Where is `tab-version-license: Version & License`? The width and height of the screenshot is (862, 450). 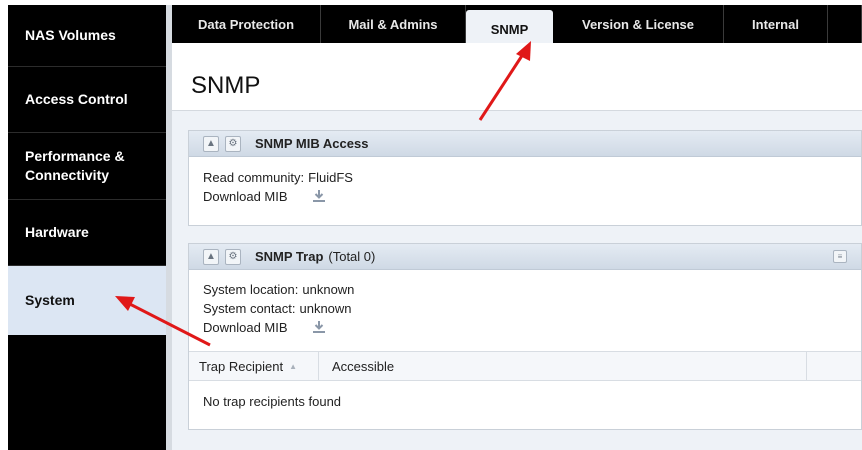 tab-version-license: Version & License is located at coordinates (638, 24).